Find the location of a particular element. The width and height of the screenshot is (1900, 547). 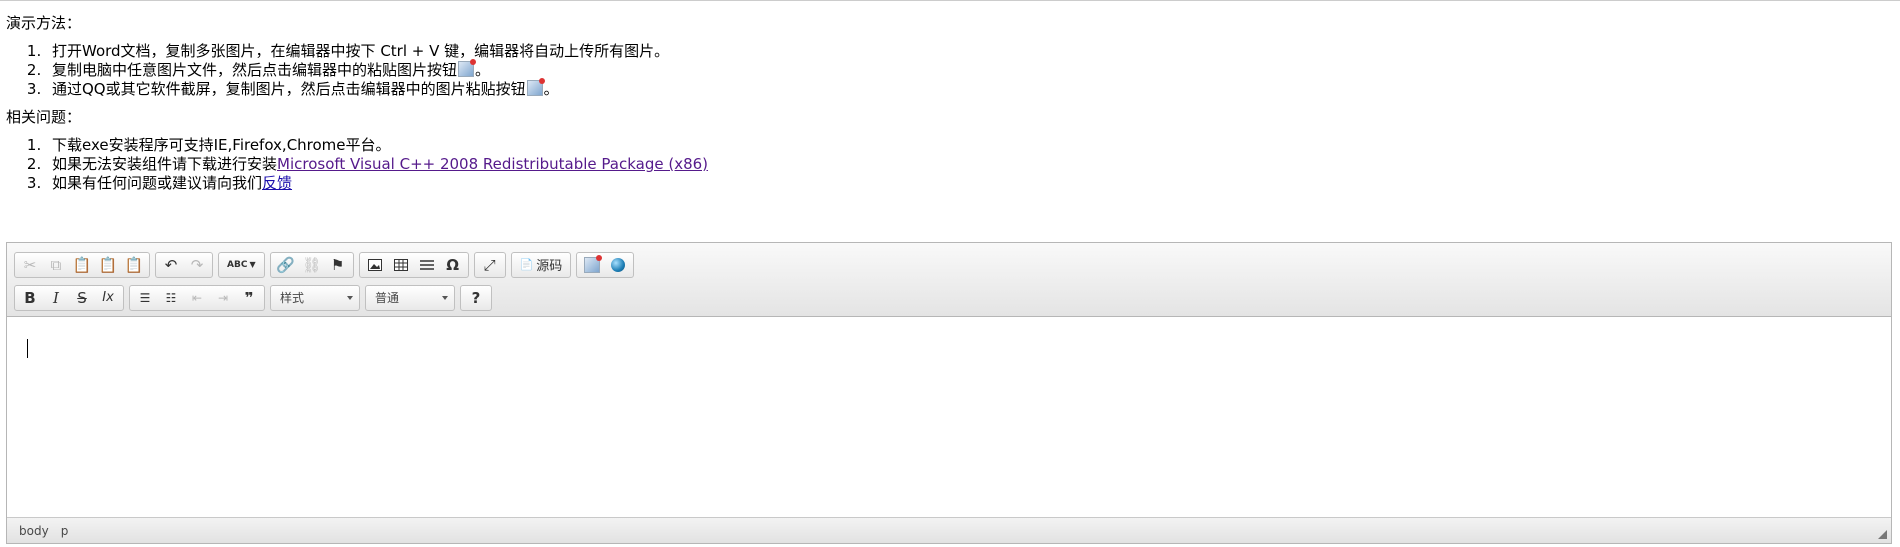

paste-text-icon: 📋 is located at coordinates (108, 264).